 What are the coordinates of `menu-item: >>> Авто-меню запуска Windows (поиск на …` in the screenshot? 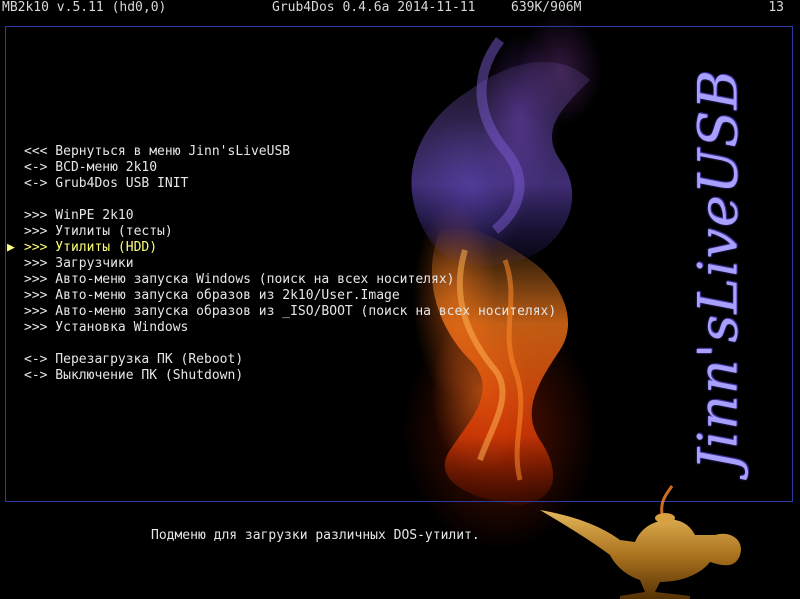 It's located at (317, 280).